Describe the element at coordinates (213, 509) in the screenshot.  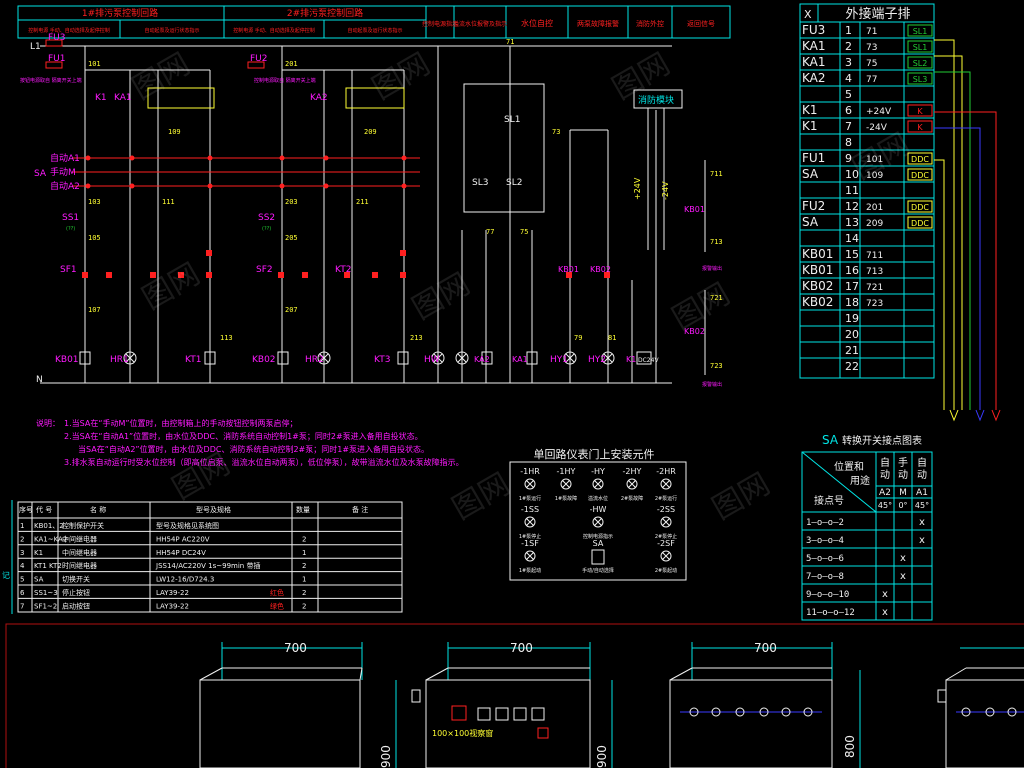
I see `bom-h-spec: 型号及规格` at that location.